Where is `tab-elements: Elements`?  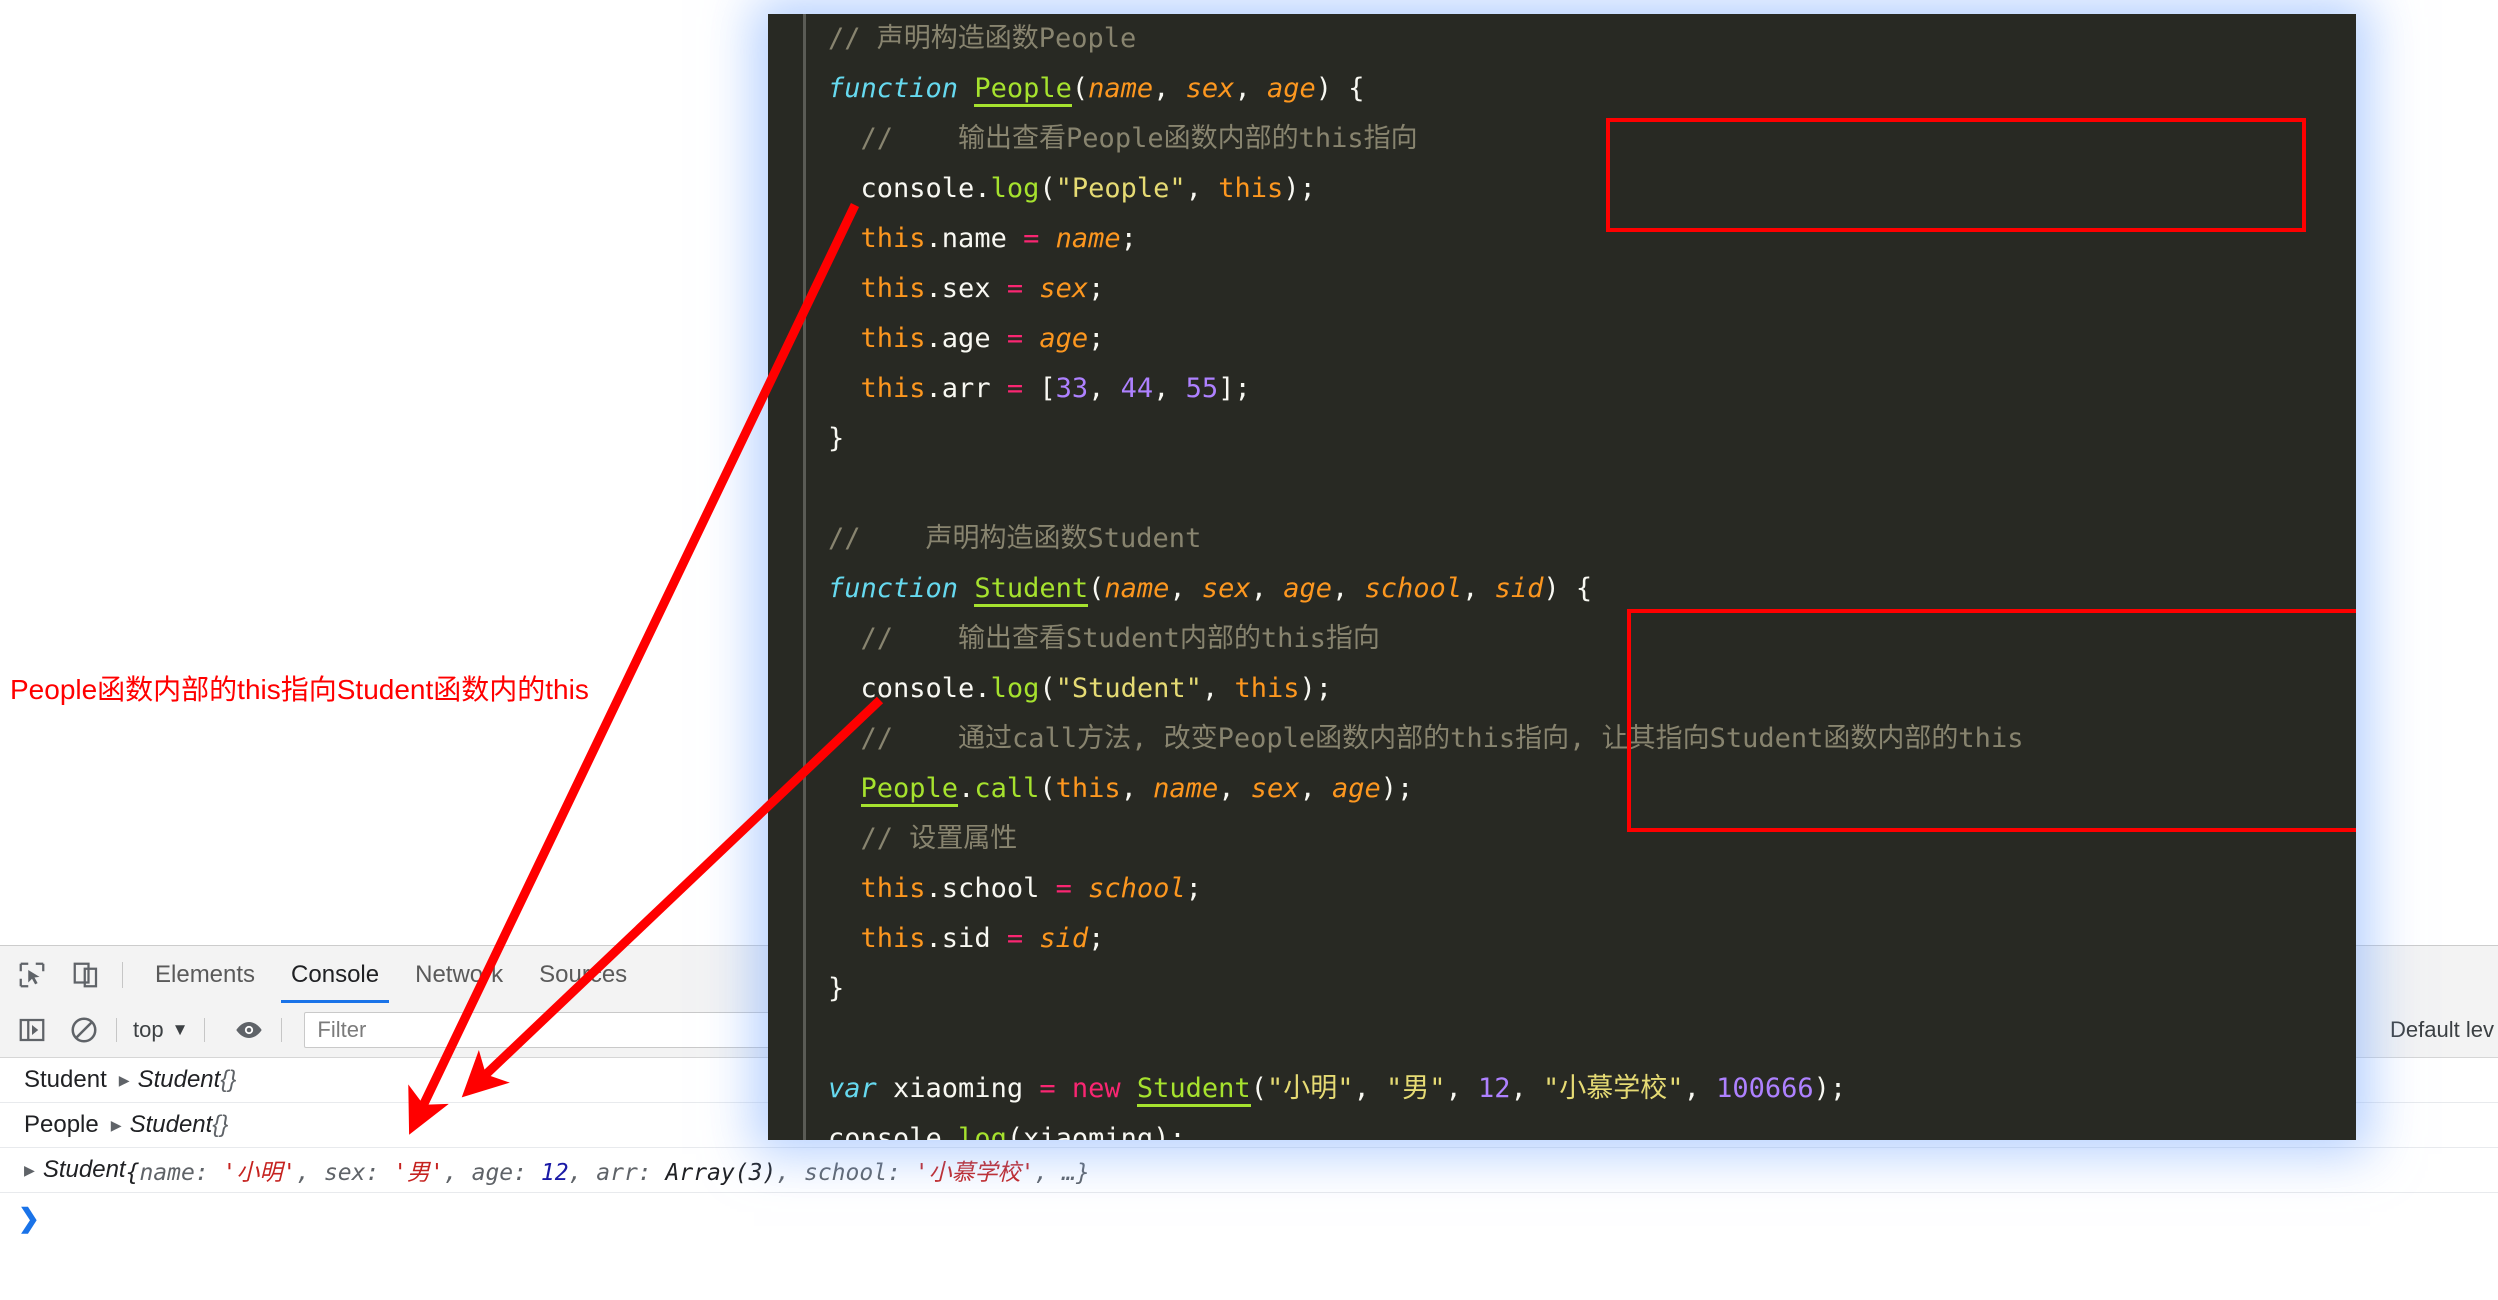
tab-elements: Elements is located at coordinates (205, 975).